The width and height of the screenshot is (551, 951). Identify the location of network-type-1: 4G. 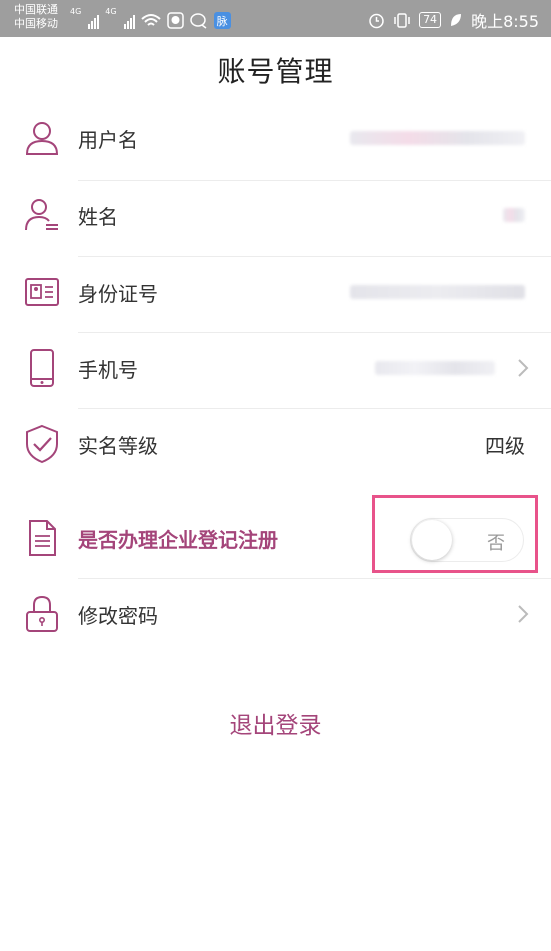
(76, 11).